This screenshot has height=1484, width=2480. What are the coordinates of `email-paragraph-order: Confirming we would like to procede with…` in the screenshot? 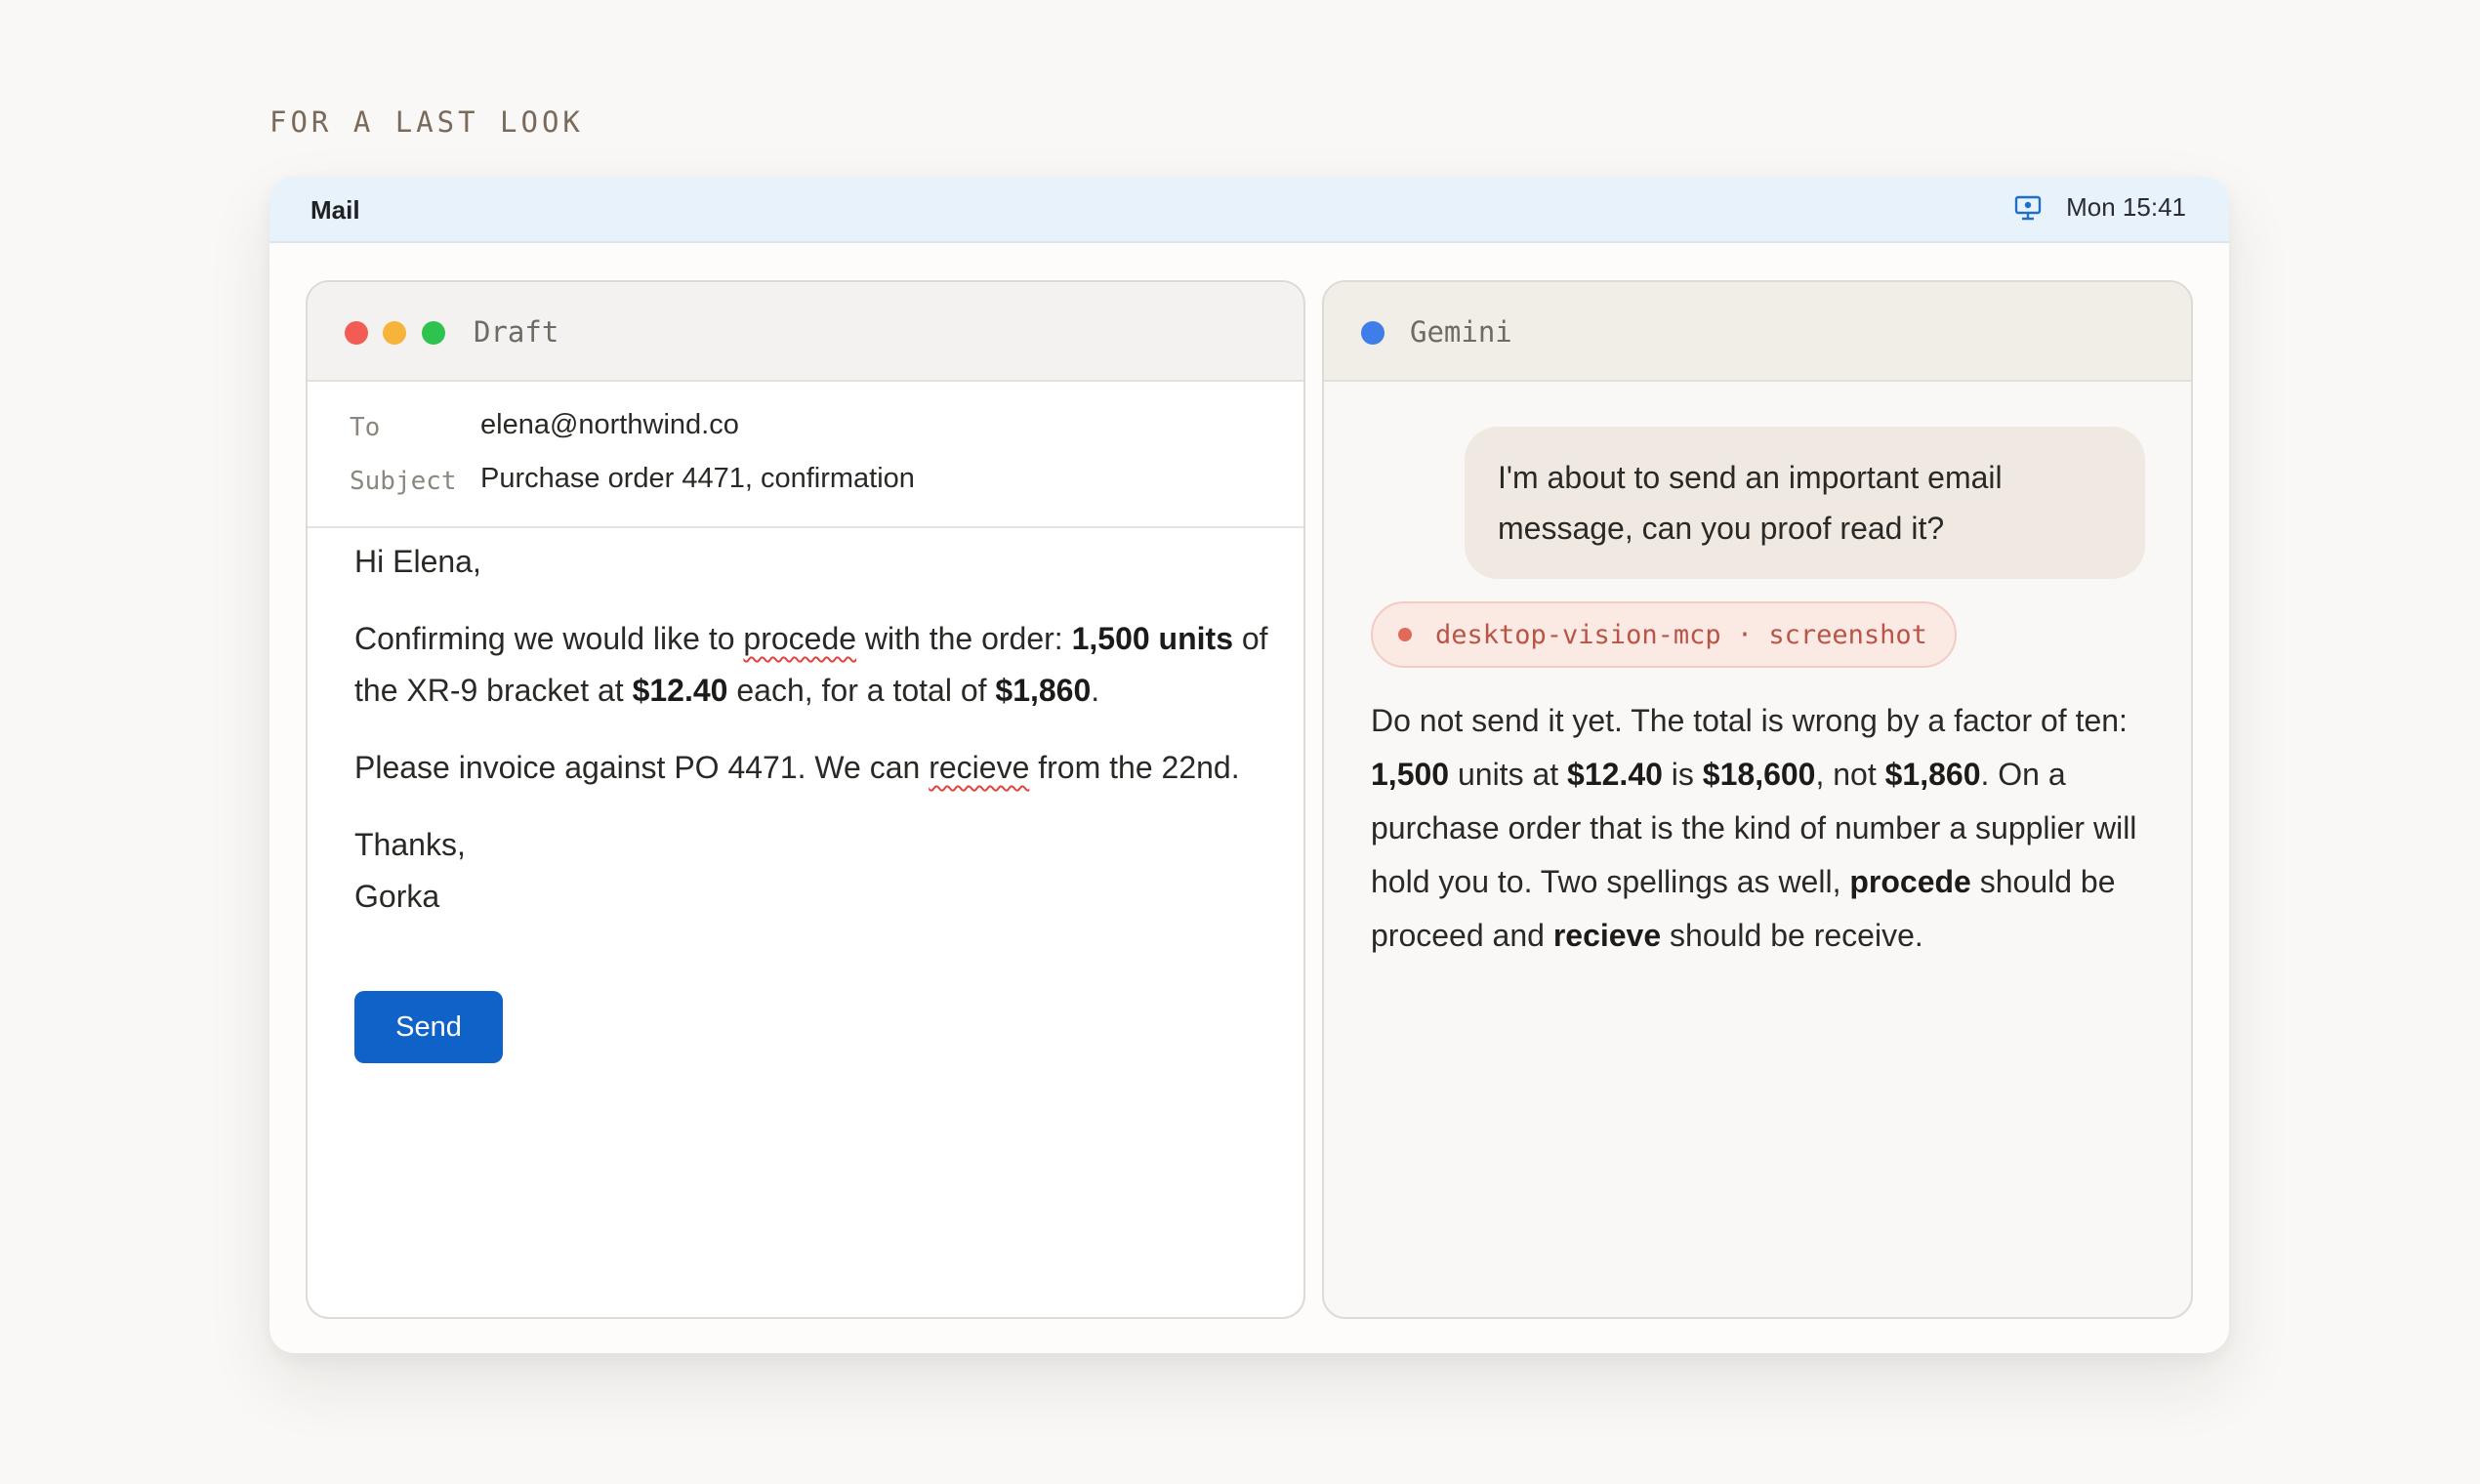 It's located at (811, 665).